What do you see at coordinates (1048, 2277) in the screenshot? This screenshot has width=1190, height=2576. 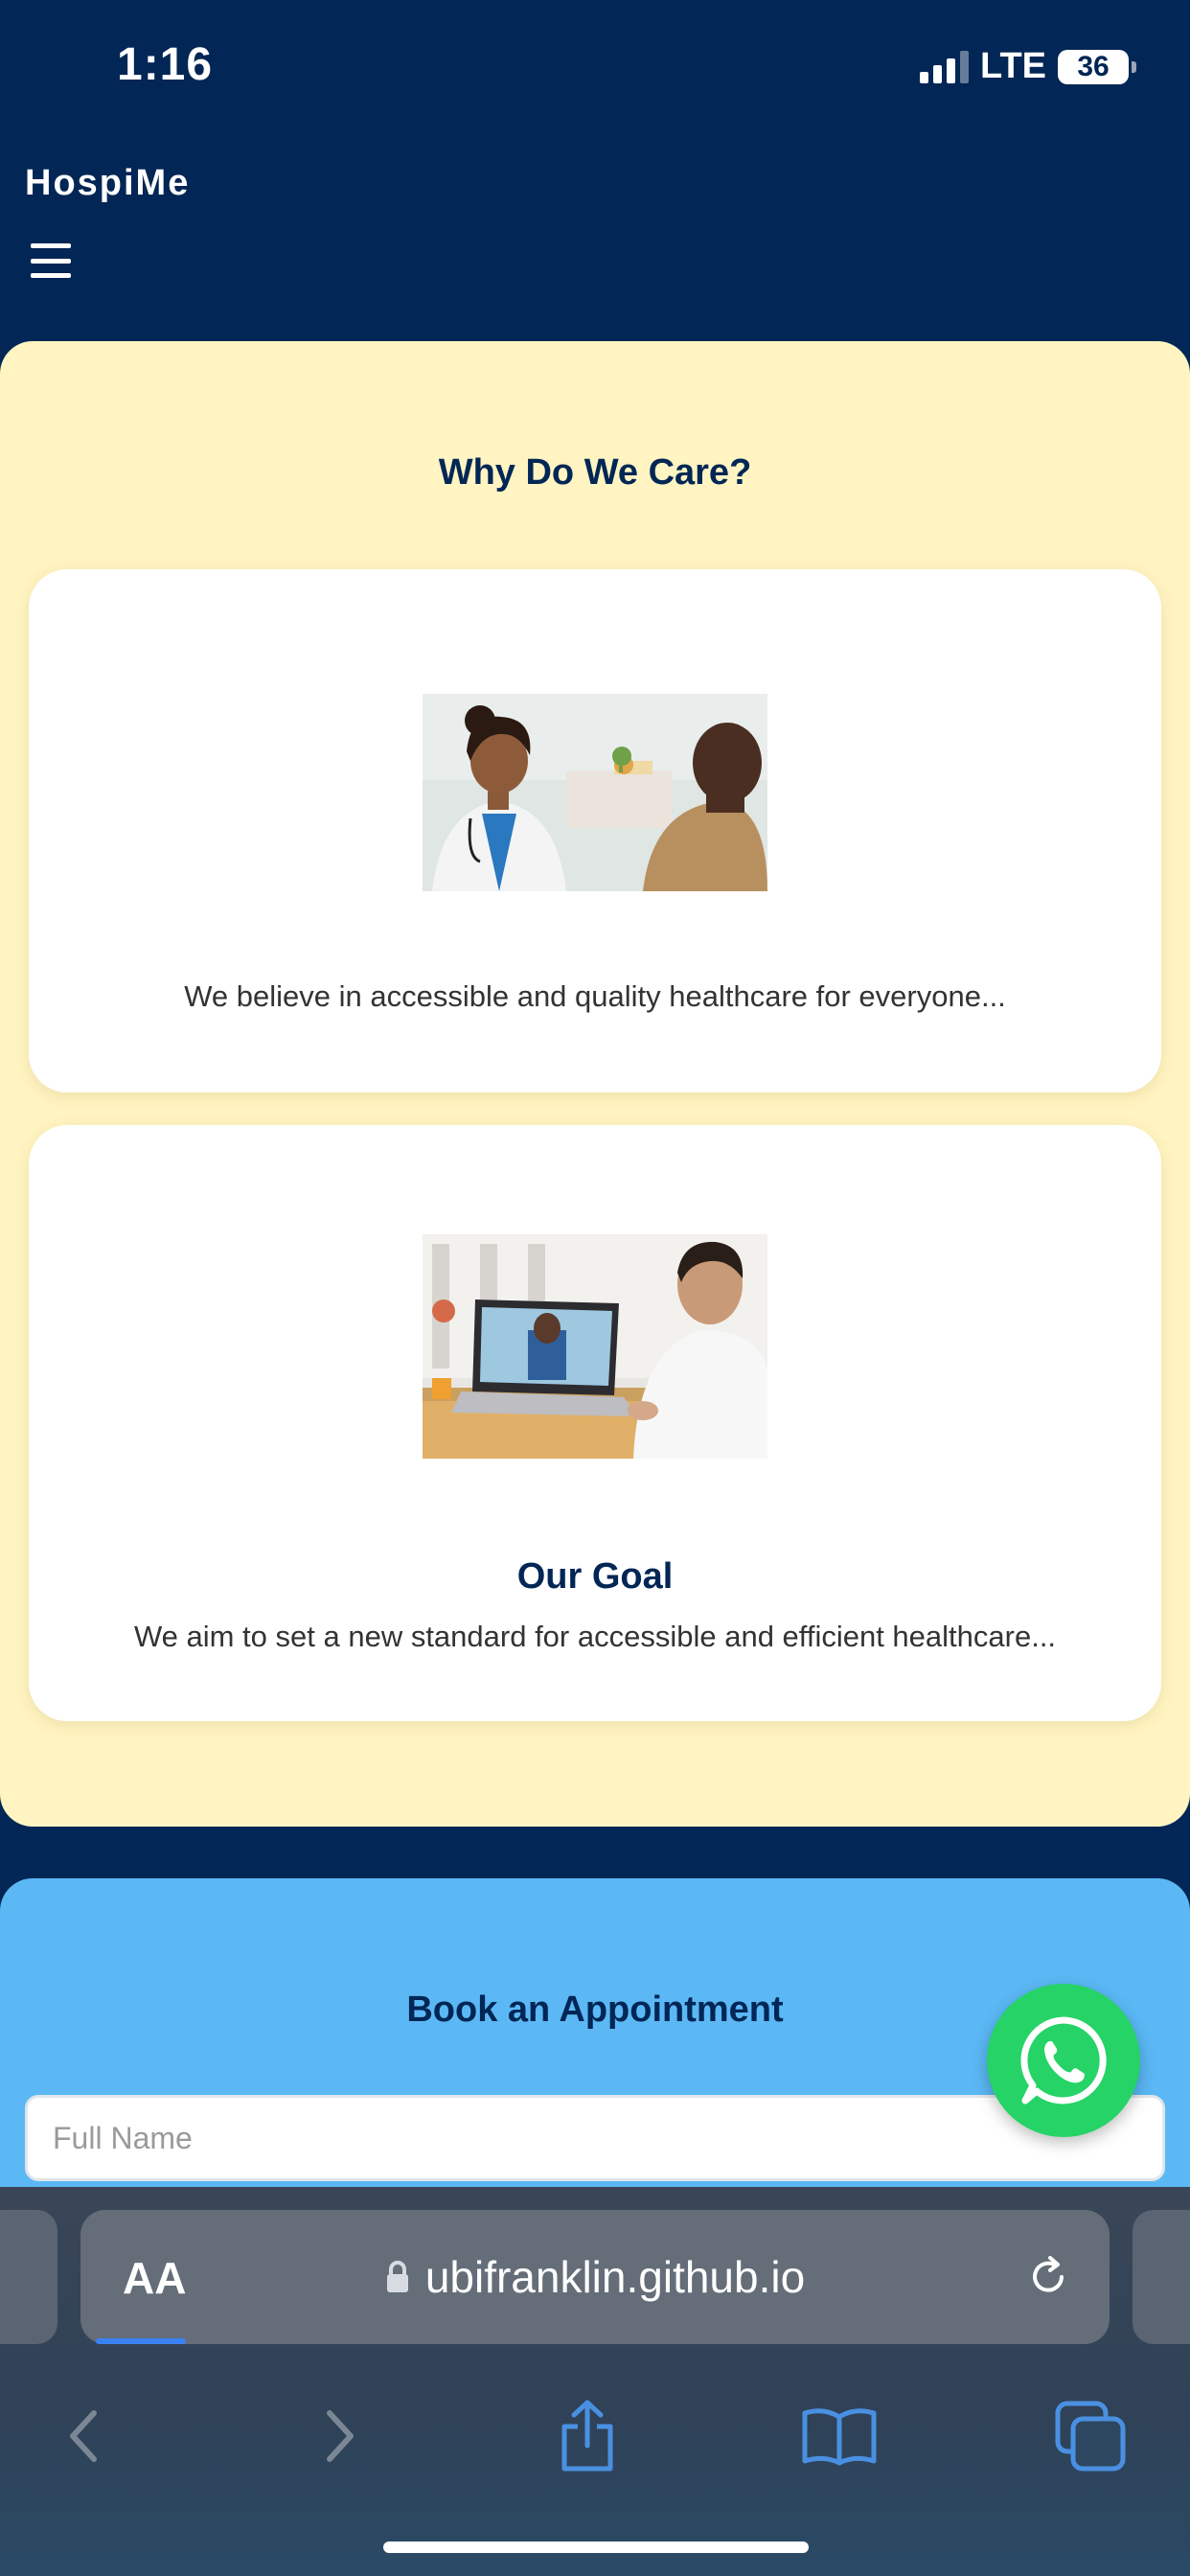 I see `reload-icon` at bounding box center [1048, 2277].